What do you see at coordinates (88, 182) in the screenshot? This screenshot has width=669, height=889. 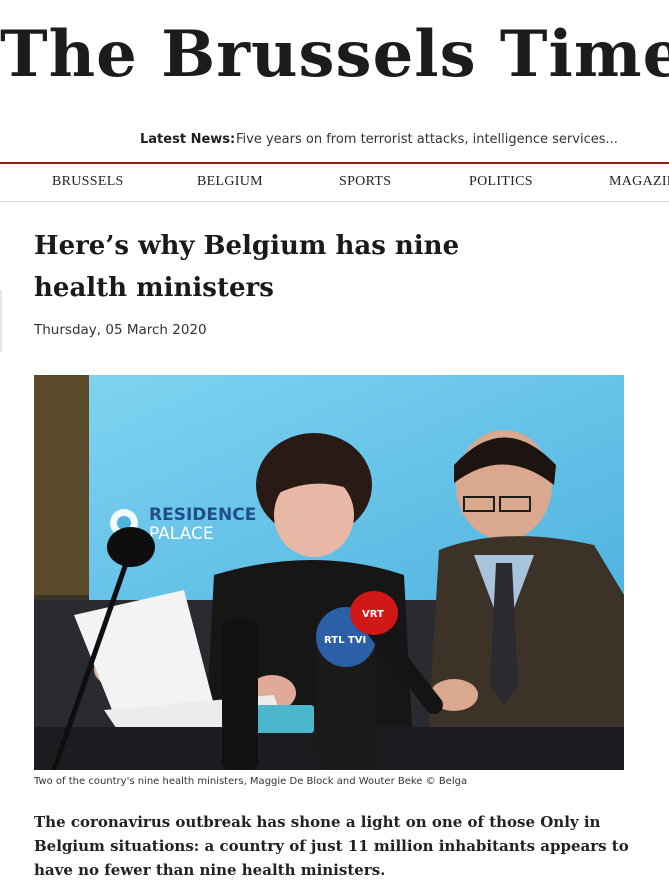 I see `nav-item-brussels: BRUSSELS` at bounding box center [88, 182].